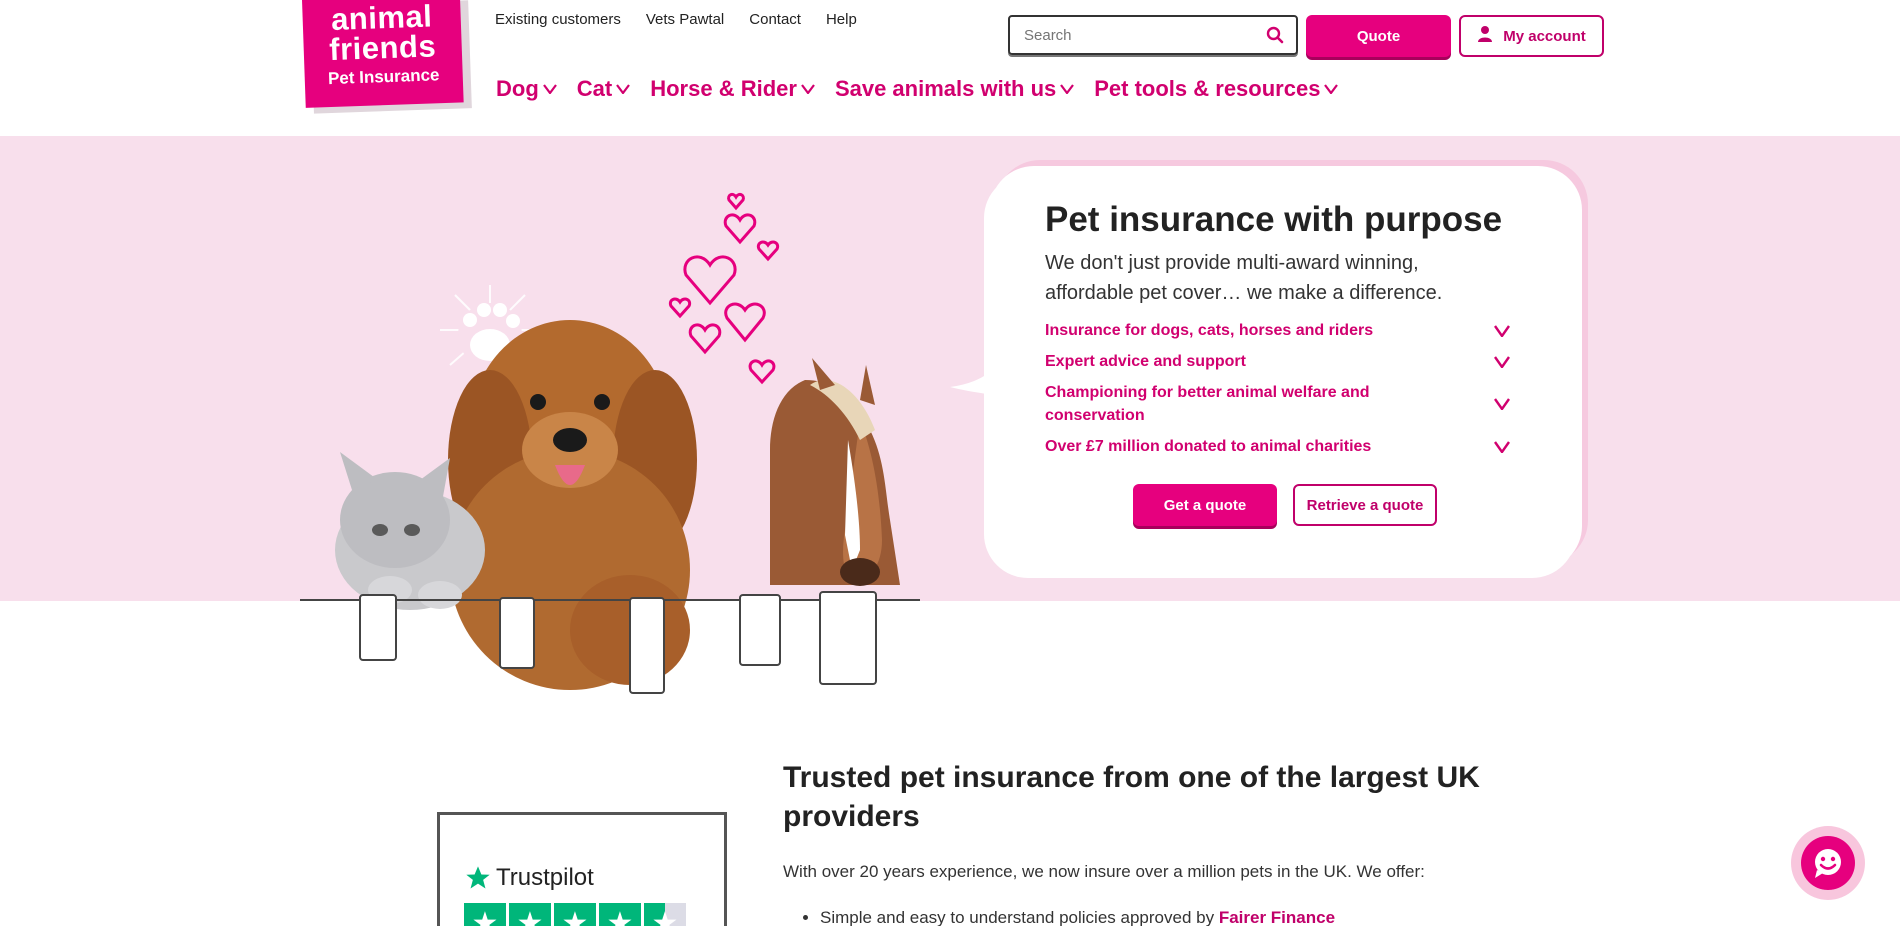  I want to click on retrieve-a-quote-button: Retrieve a quote, so click(1365, 505).